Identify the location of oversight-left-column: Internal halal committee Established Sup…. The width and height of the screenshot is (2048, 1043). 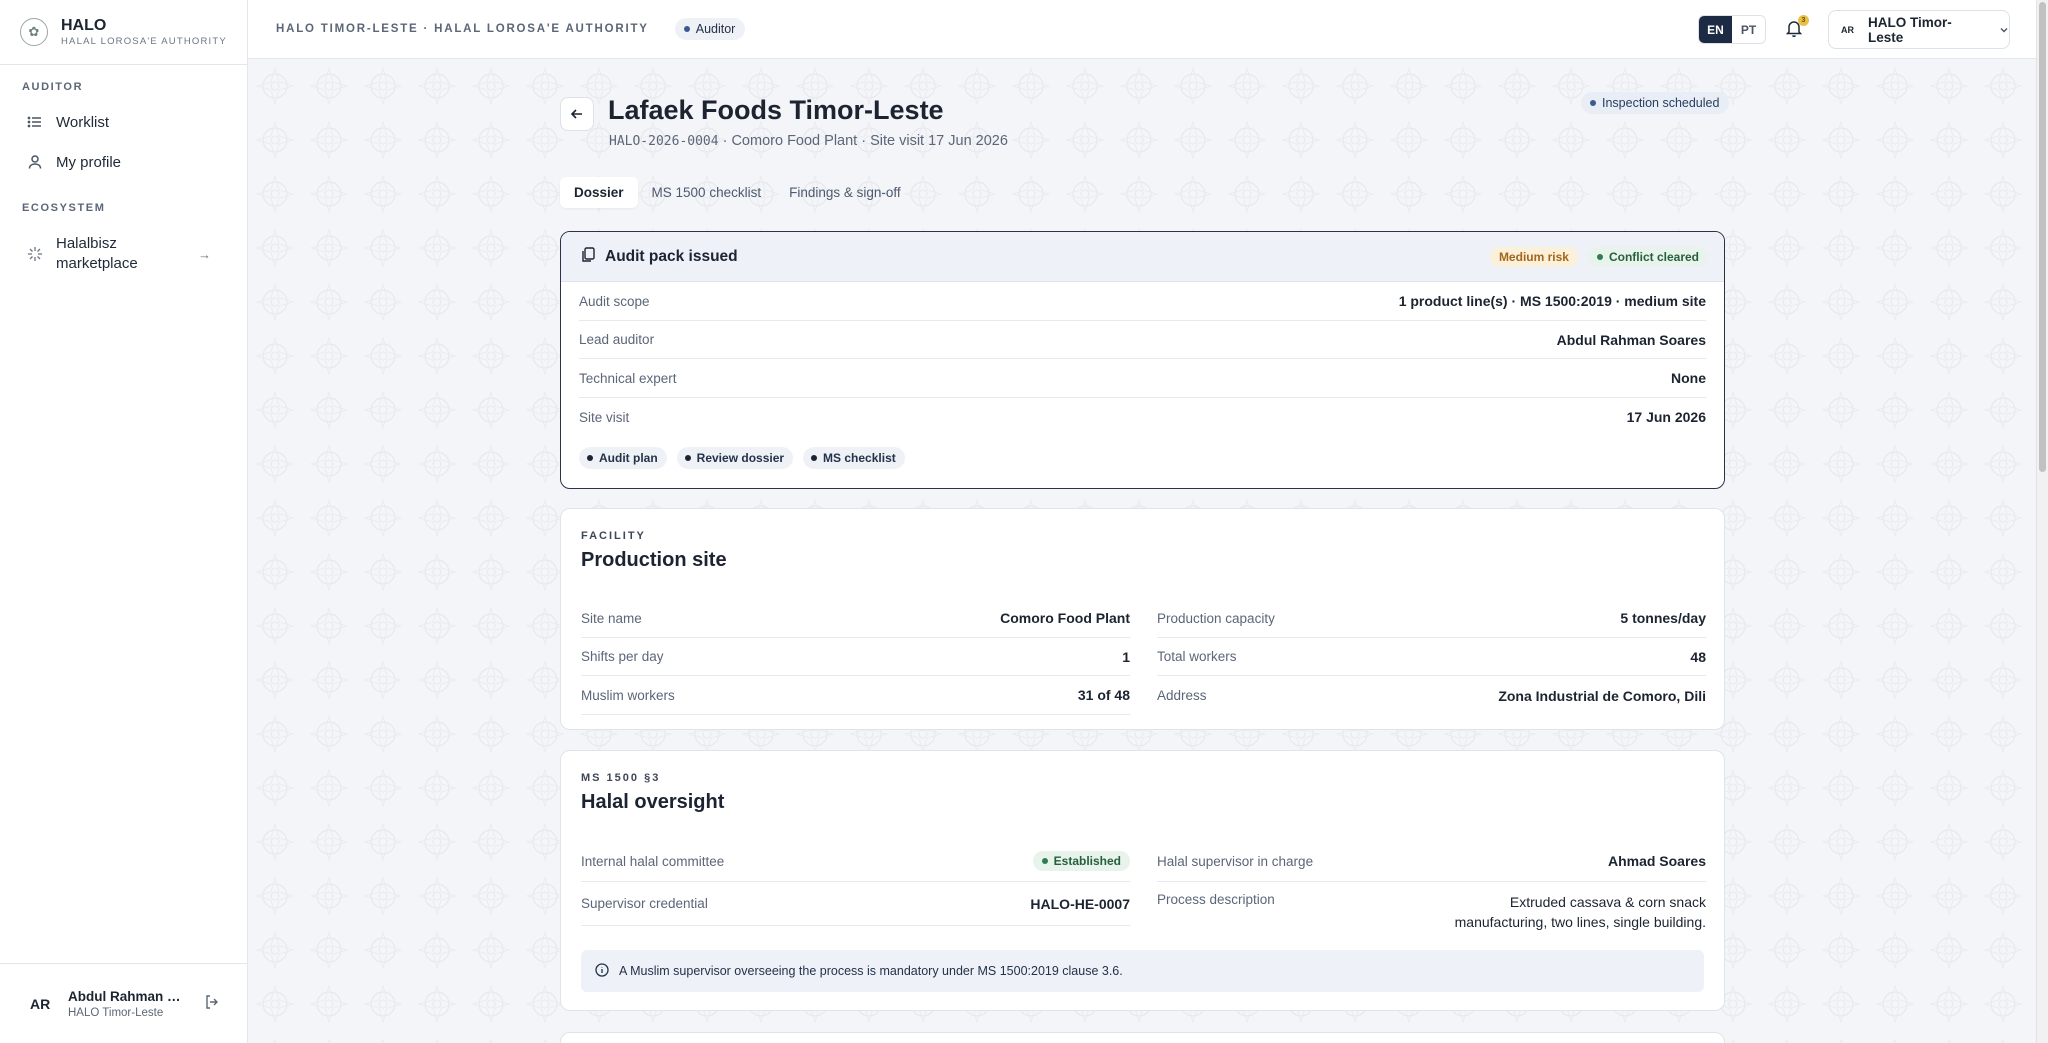
(855, 883).